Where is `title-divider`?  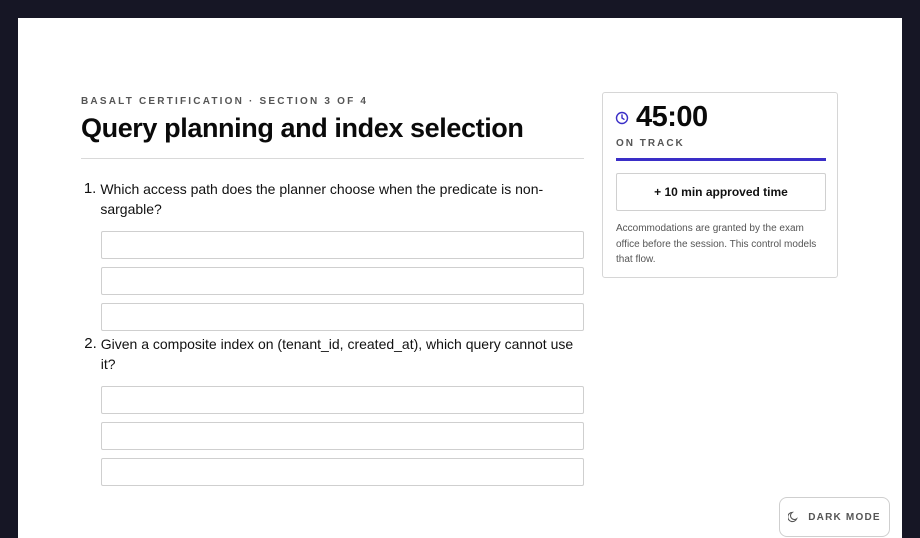
title-divider is located at coordinates (332, 158).